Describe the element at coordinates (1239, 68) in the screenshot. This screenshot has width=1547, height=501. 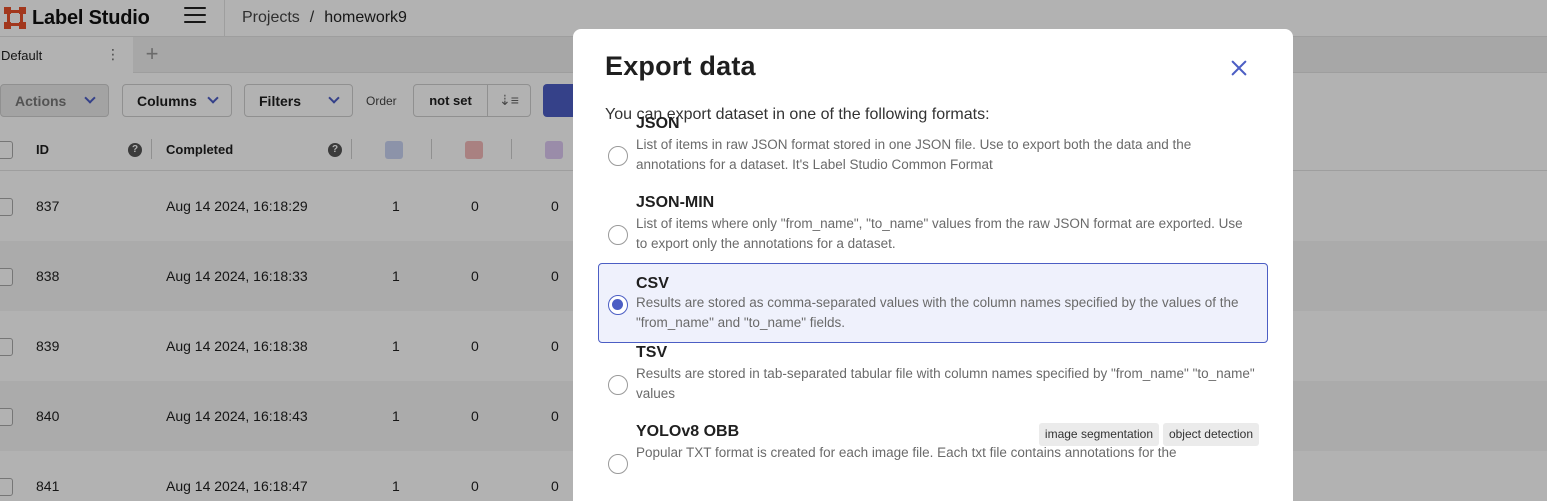
I see `close-icon` at that location.